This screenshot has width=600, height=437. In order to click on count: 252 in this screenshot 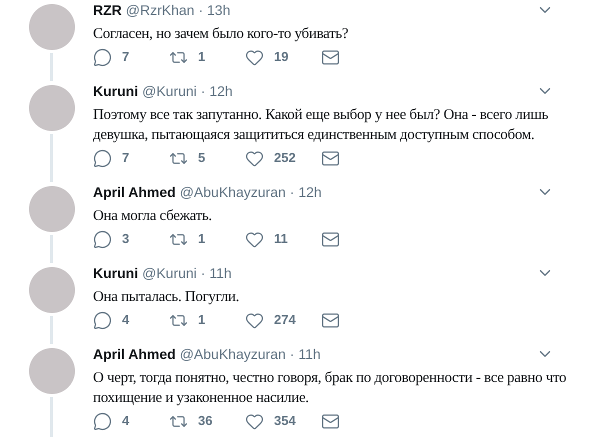, I will do `click(285, 158)`.